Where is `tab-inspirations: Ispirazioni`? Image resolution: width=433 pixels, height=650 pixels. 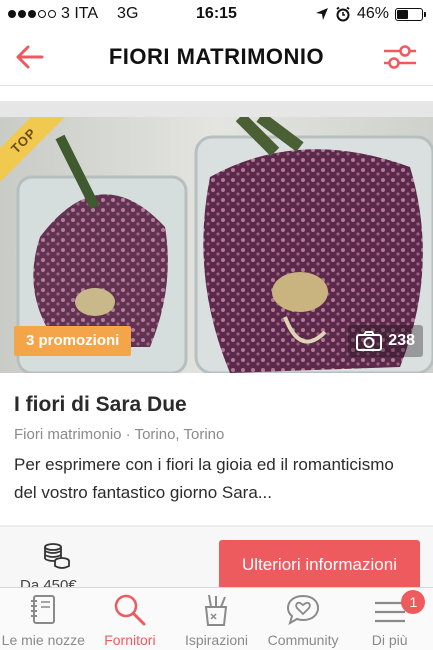
tab-inspirations: Ispirazioni is located at coordinates (216, 619).